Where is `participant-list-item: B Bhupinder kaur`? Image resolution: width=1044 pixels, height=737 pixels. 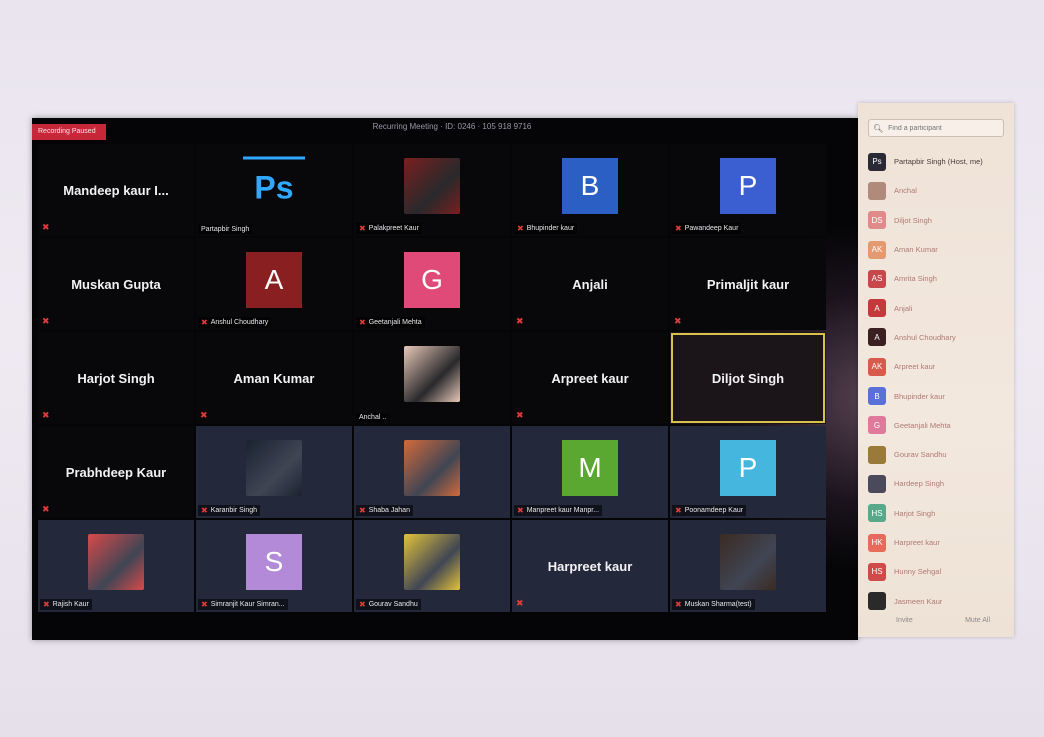 participant-list-item: B Bhupinder kaur is located at coordinates (938, 395).